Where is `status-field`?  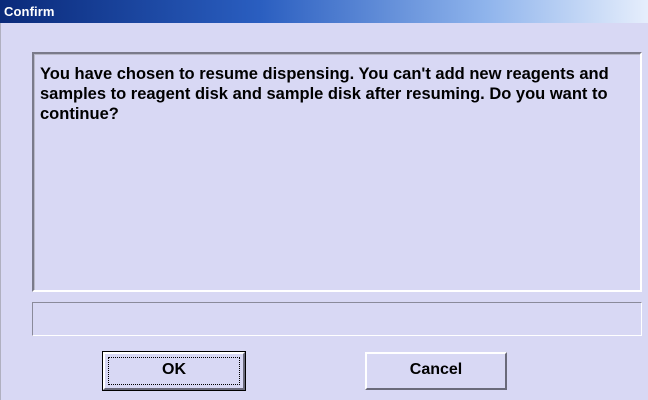
status-field is located at coordinates (337, 319).